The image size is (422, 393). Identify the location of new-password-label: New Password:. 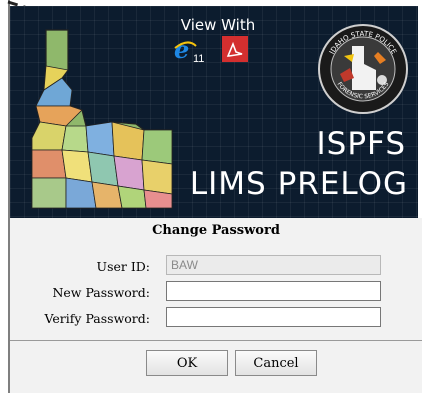
(101, 292).